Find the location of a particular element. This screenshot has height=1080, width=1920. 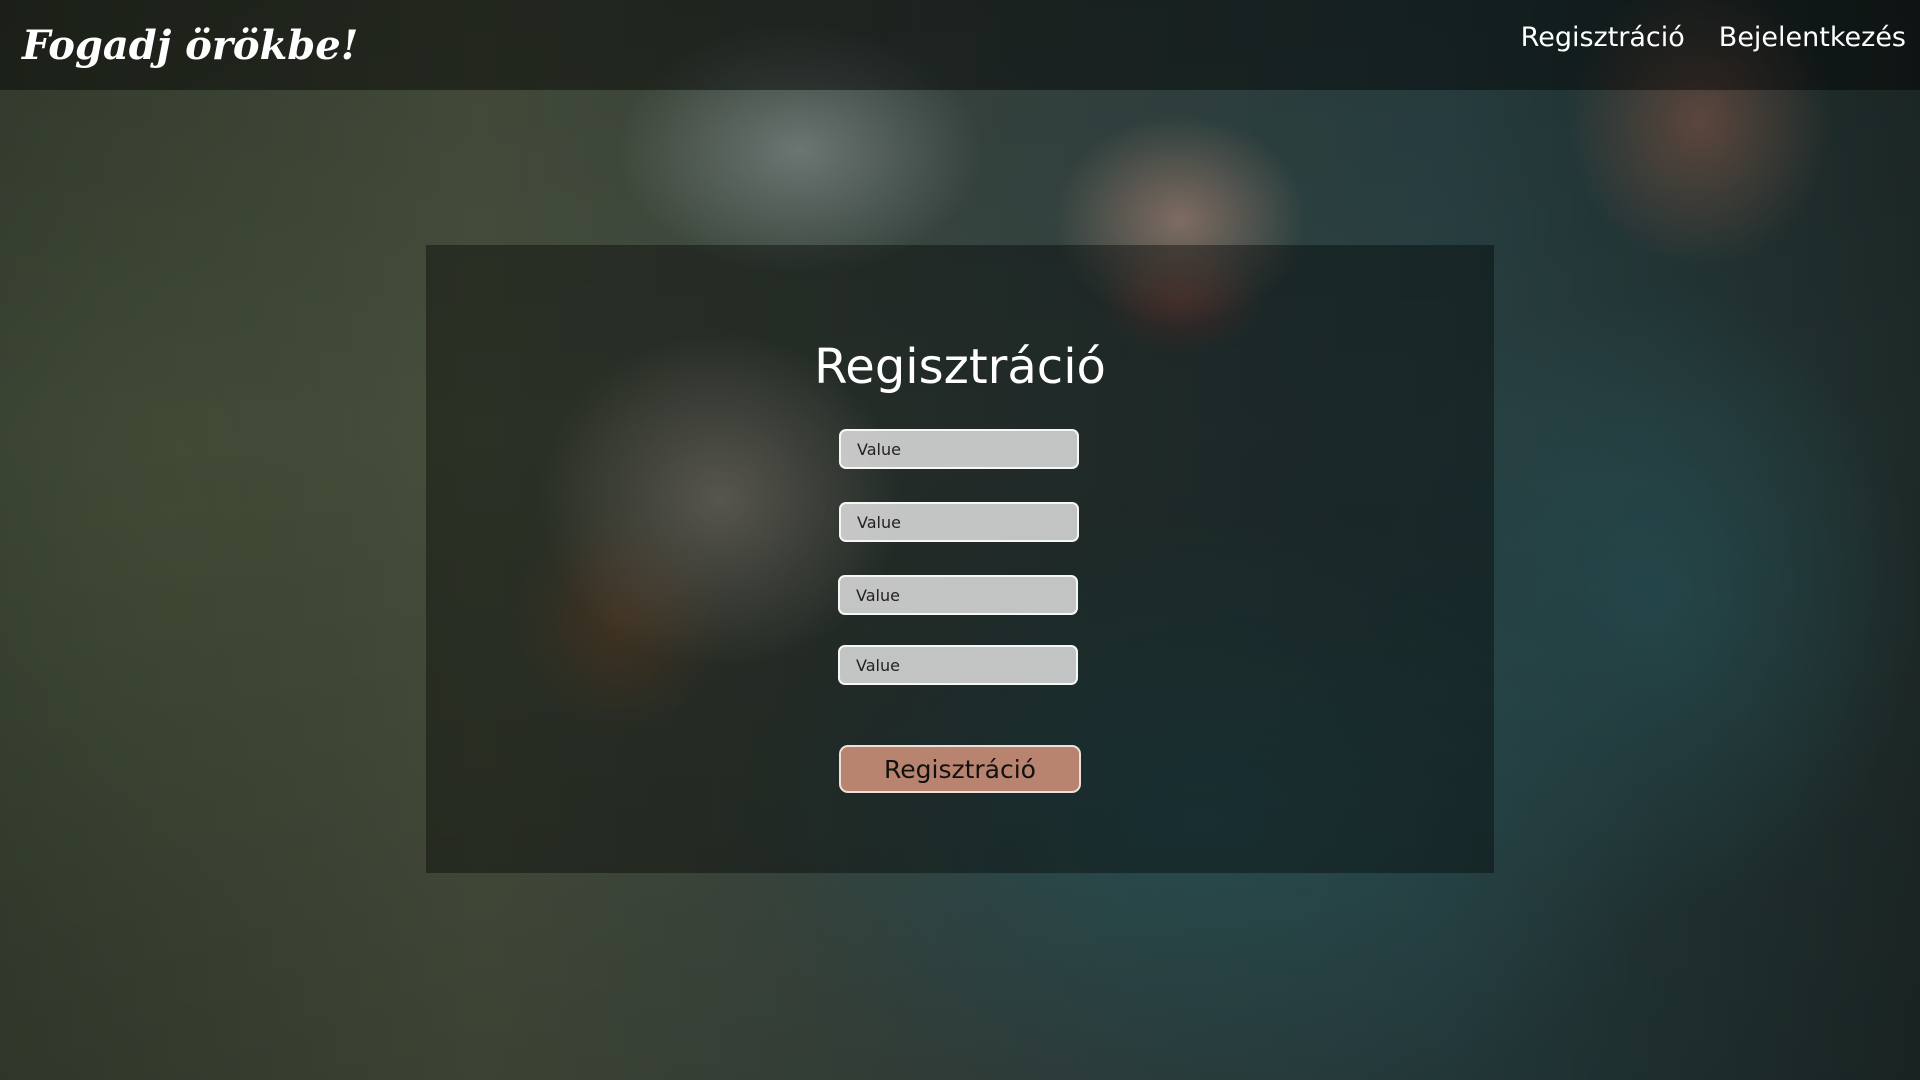

register-submit-button: Regisztráció is located at coordinates (960, 769).